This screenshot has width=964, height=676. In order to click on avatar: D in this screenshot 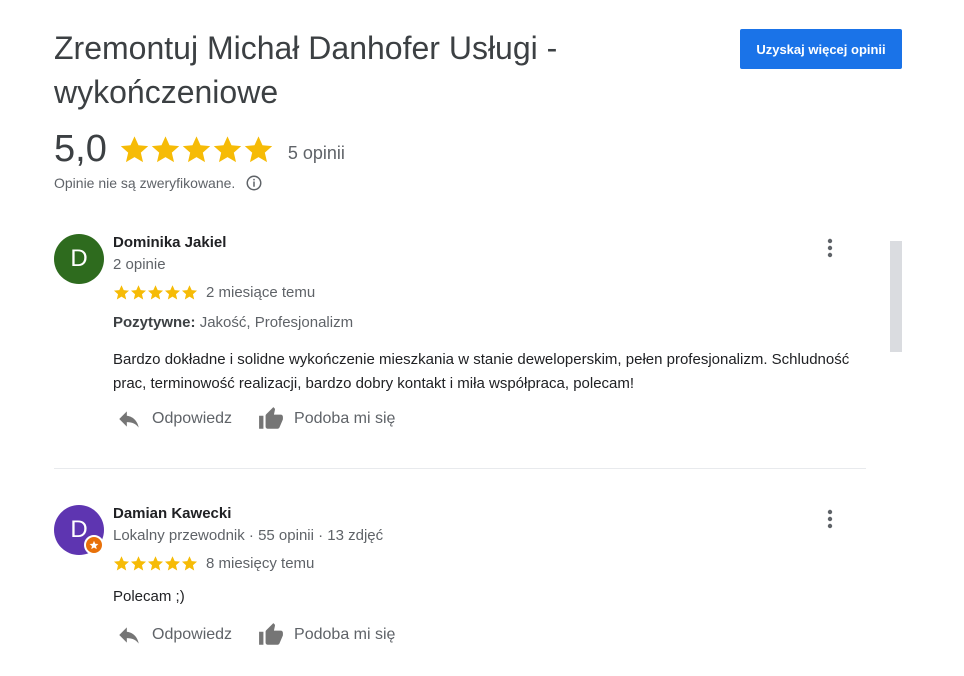, I will do `click(79, 259)`.